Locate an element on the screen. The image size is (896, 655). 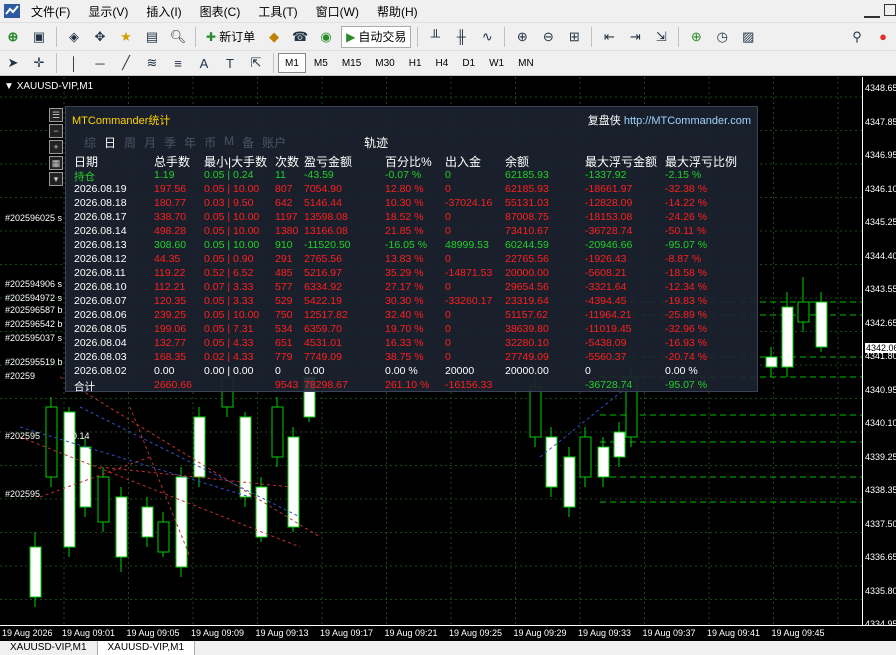
order-marker-label: #202594972 s is located at coordinates (33, 298).